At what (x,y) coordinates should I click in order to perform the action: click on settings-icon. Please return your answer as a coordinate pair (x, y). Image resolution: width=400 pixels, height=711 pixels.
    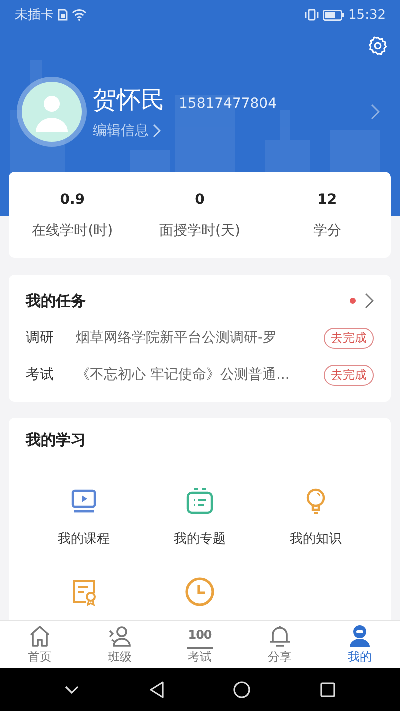
    Looking at the image, I should click on (378, 46).